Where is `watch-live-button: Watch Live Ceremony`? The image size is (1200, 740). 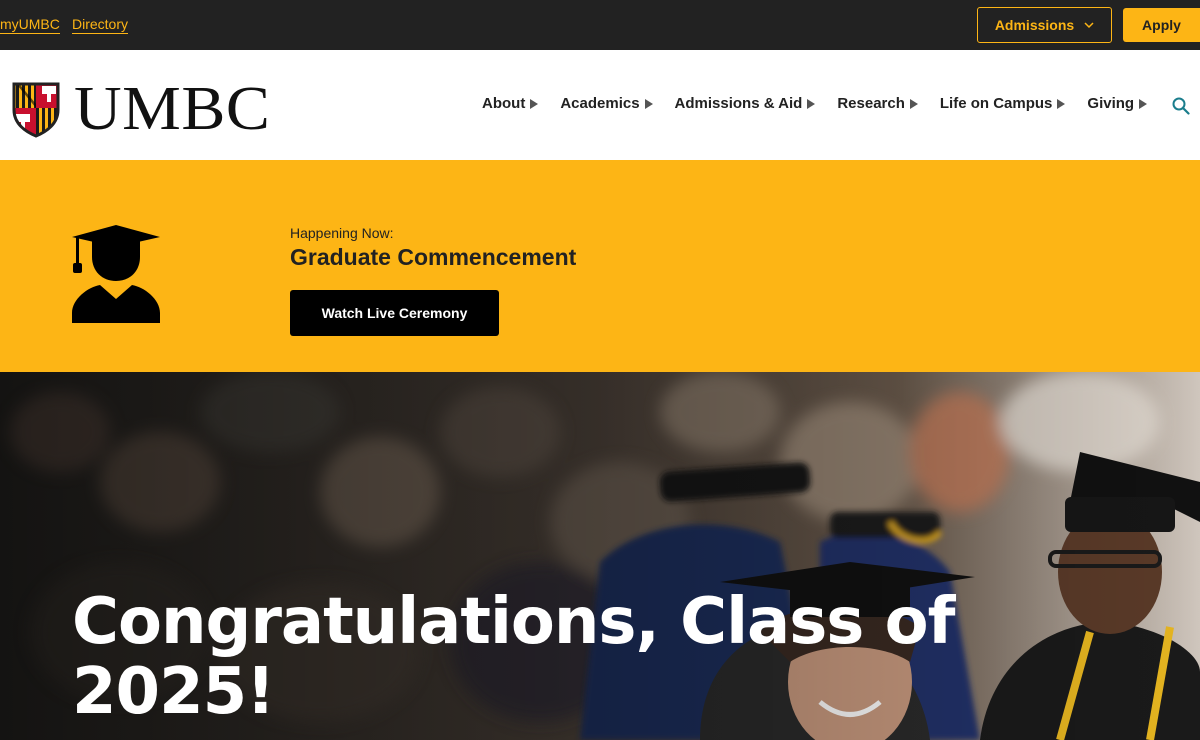
watch-live-button: Watch Live Ceremony is located at coordinates (394, 313).